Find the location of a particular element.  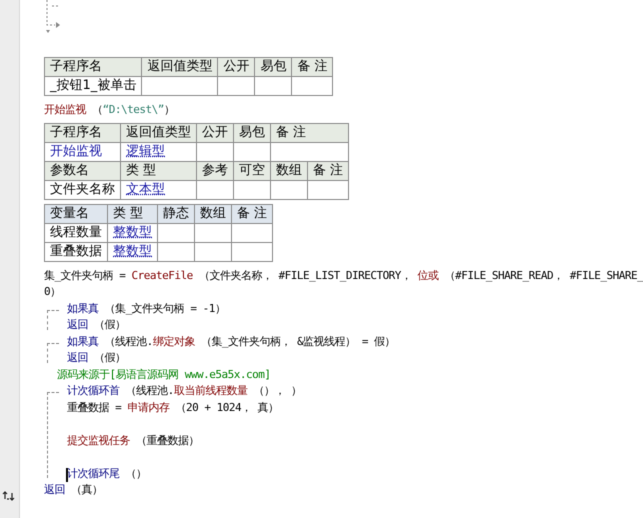

code-line: 开始监视 （“D:\test\”） is located at coordinates (109, 109).